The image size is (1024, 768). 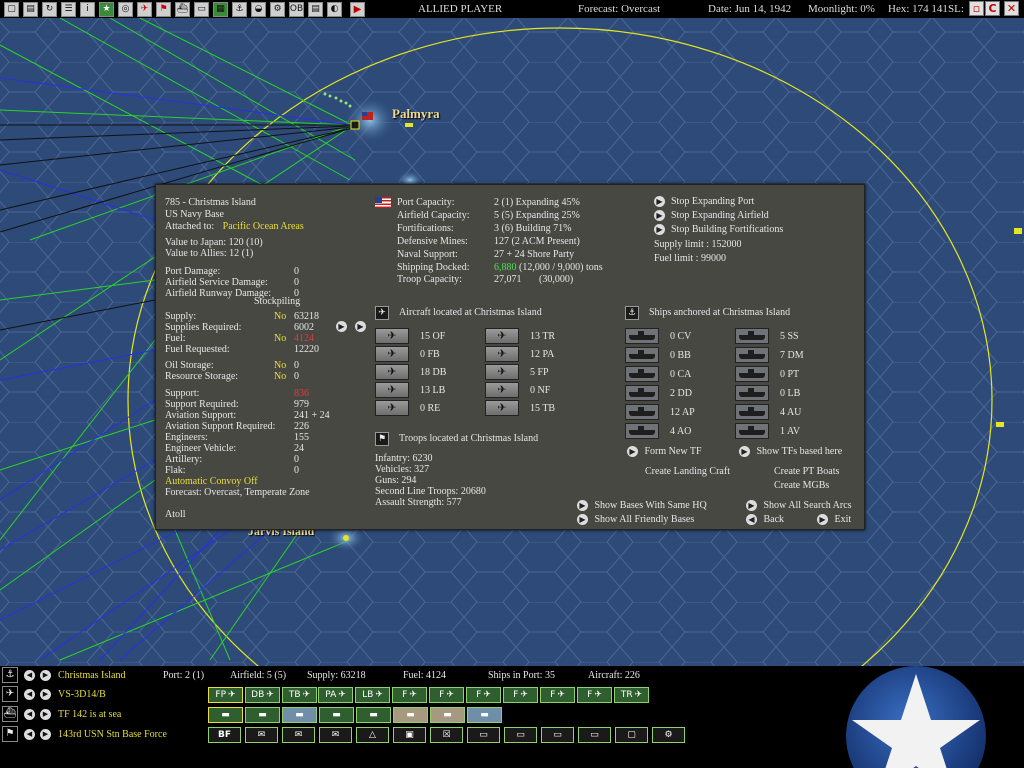 What do you see at coordinates (409, 125) in the screenshot?
I see `palmyra-airfield-marker` at bounding box center [409, 125].